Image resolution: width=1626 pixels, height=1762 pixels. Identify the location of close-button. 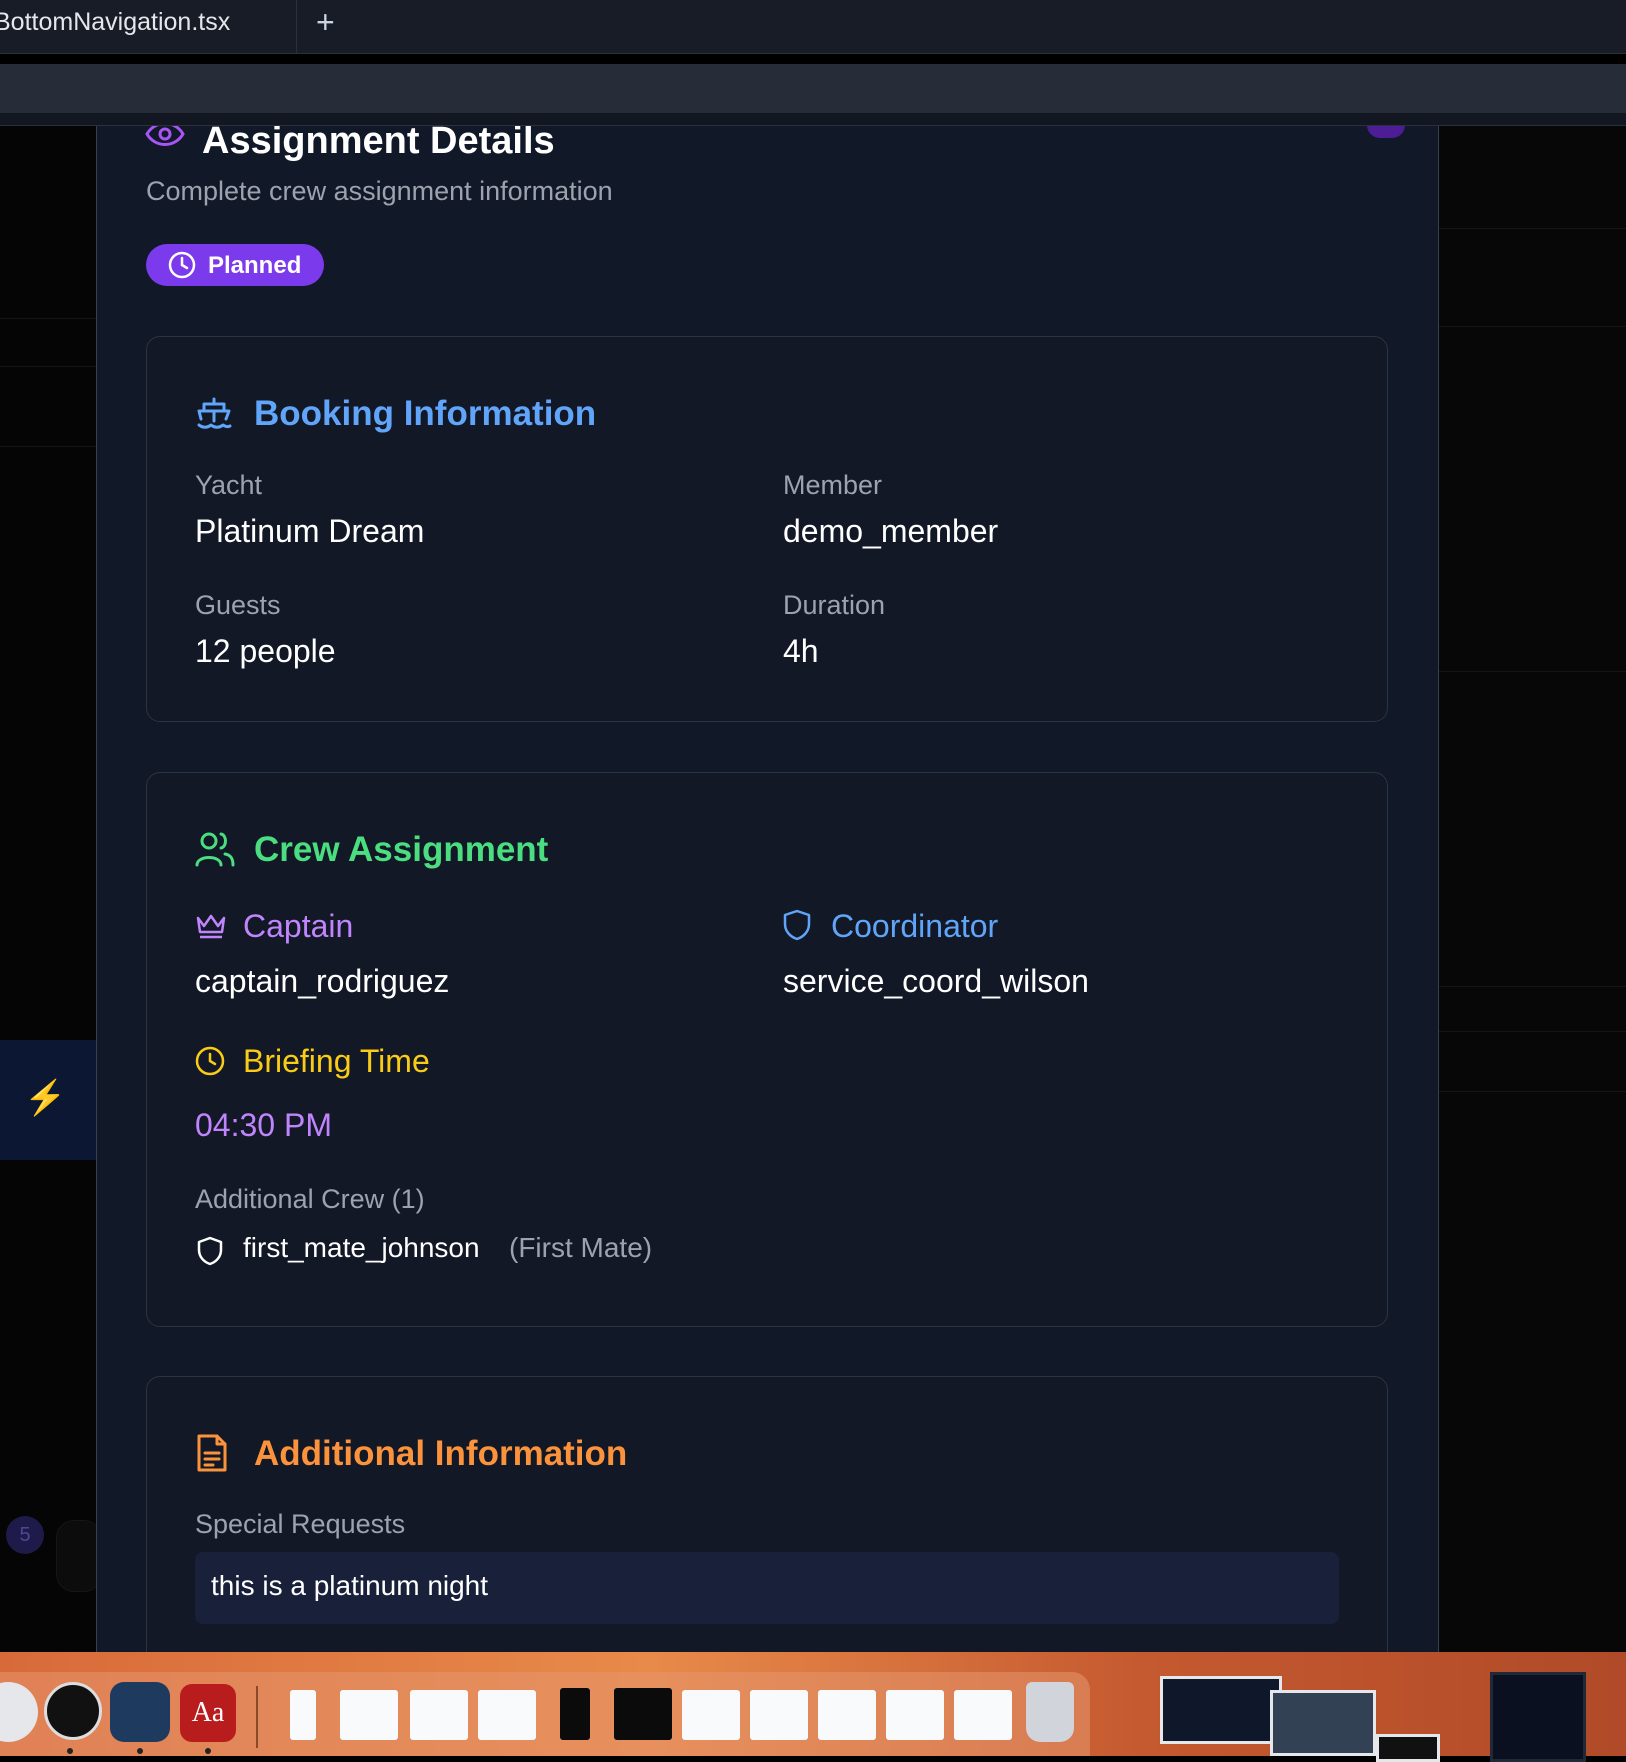
(1386, 132).